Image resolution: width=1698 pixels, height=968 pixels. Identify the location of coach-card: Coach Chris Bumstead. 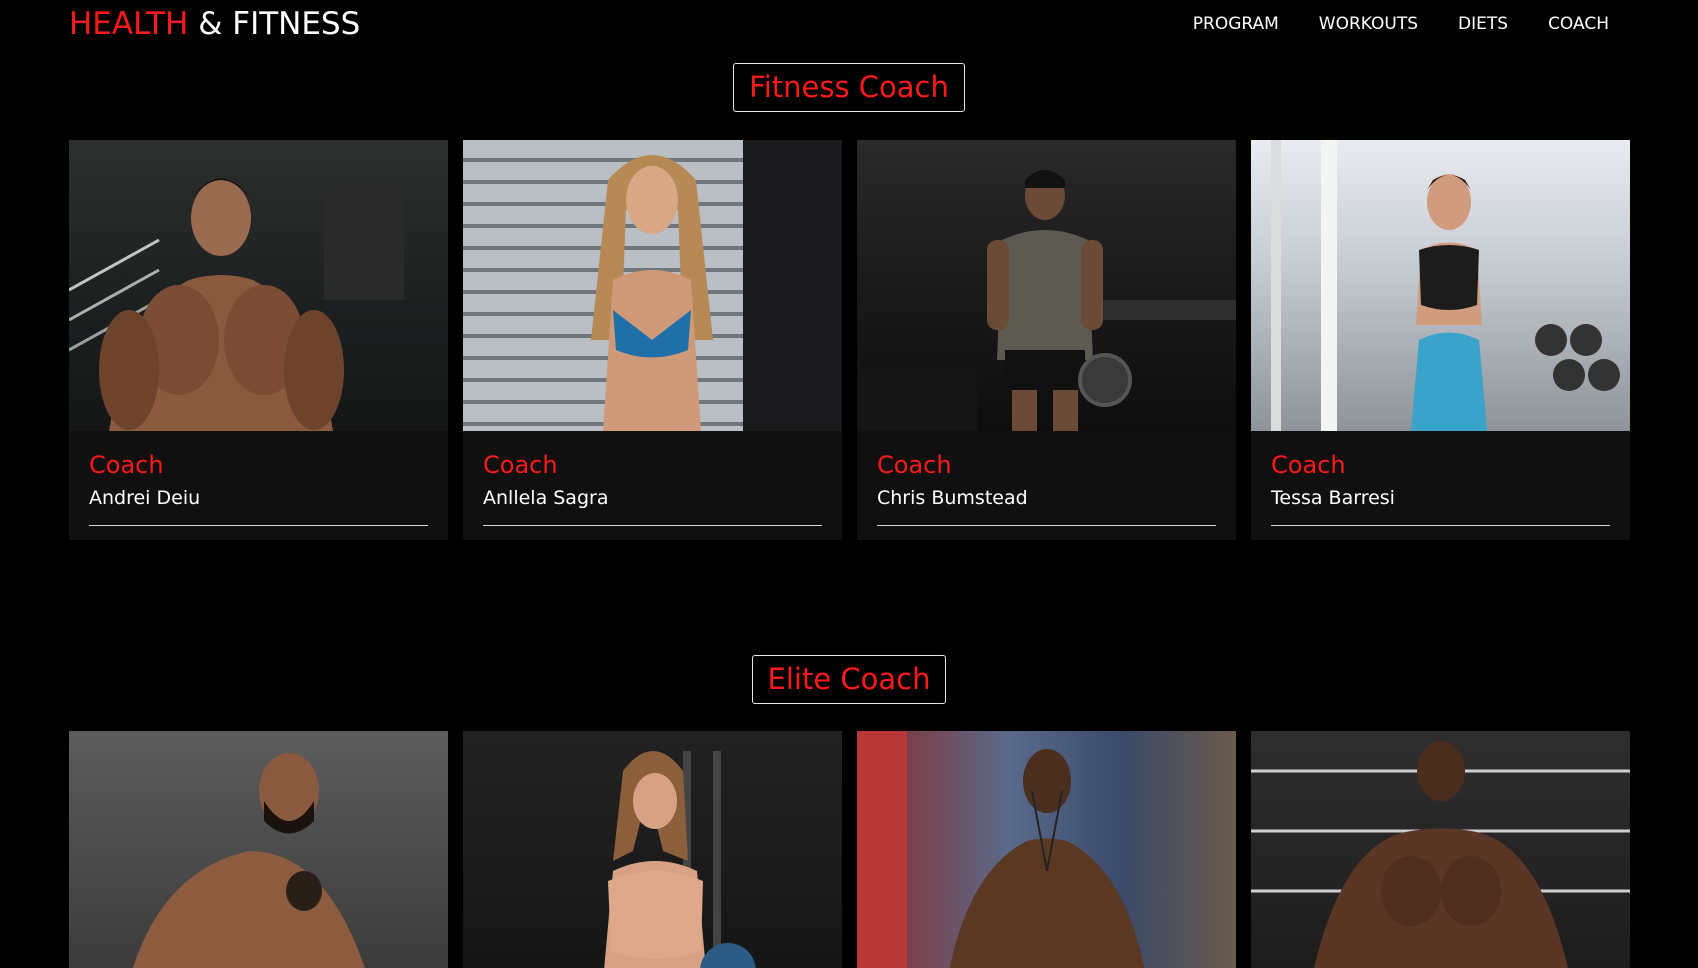
(1046, 340).